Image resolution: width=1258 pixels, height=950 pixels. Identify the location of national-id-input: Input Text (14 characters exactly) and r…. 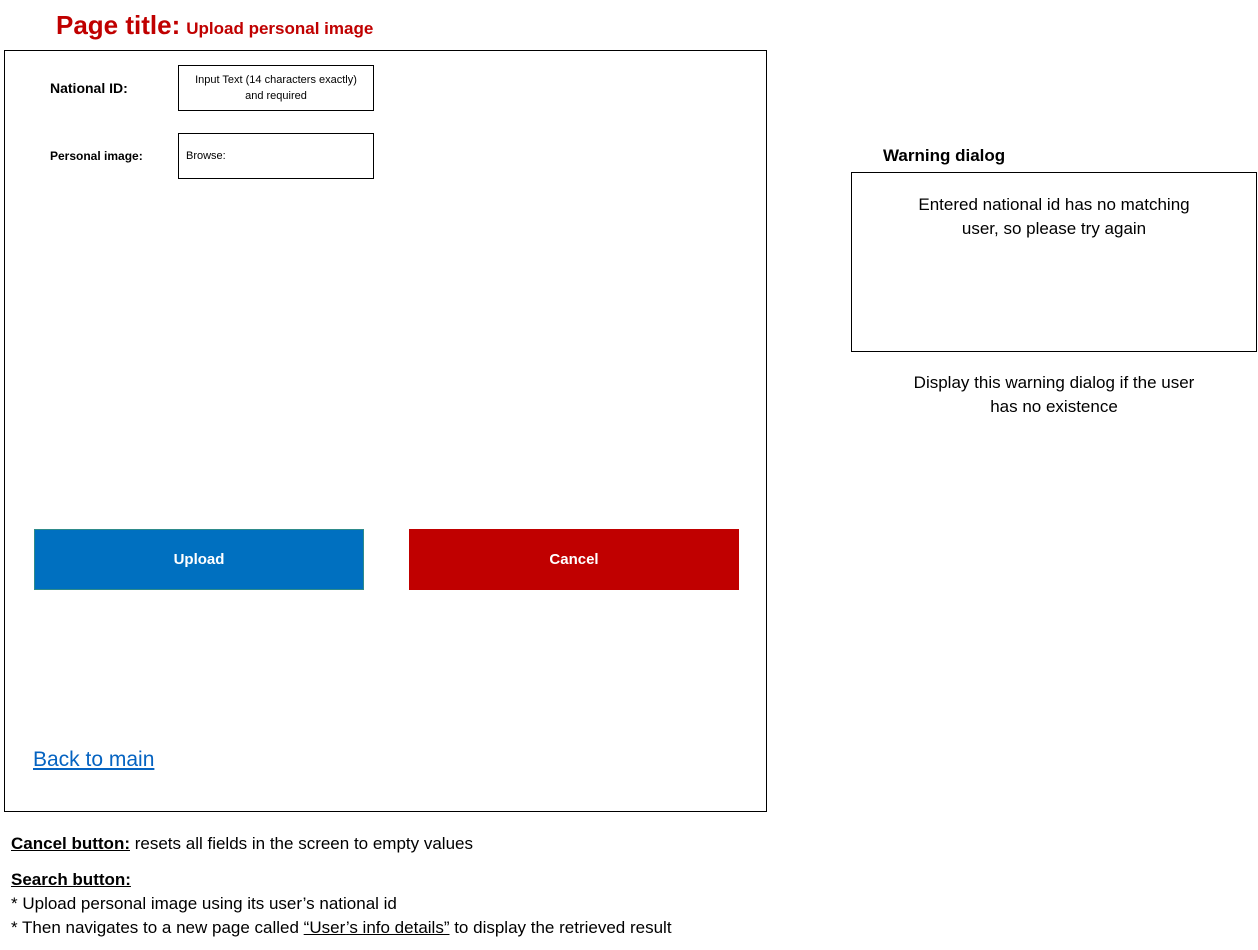
(276, 88).